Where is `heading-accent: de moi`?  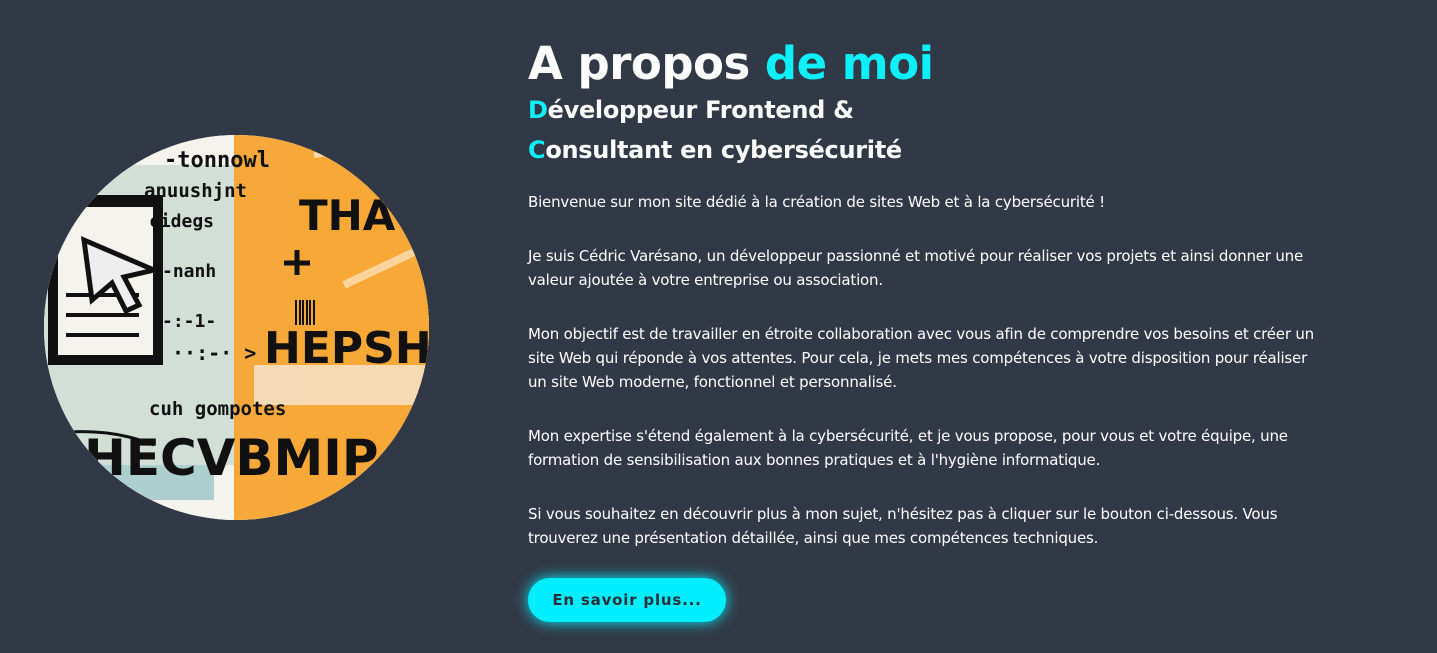 heading-accent: de moi is located at coordinates (849, 63).